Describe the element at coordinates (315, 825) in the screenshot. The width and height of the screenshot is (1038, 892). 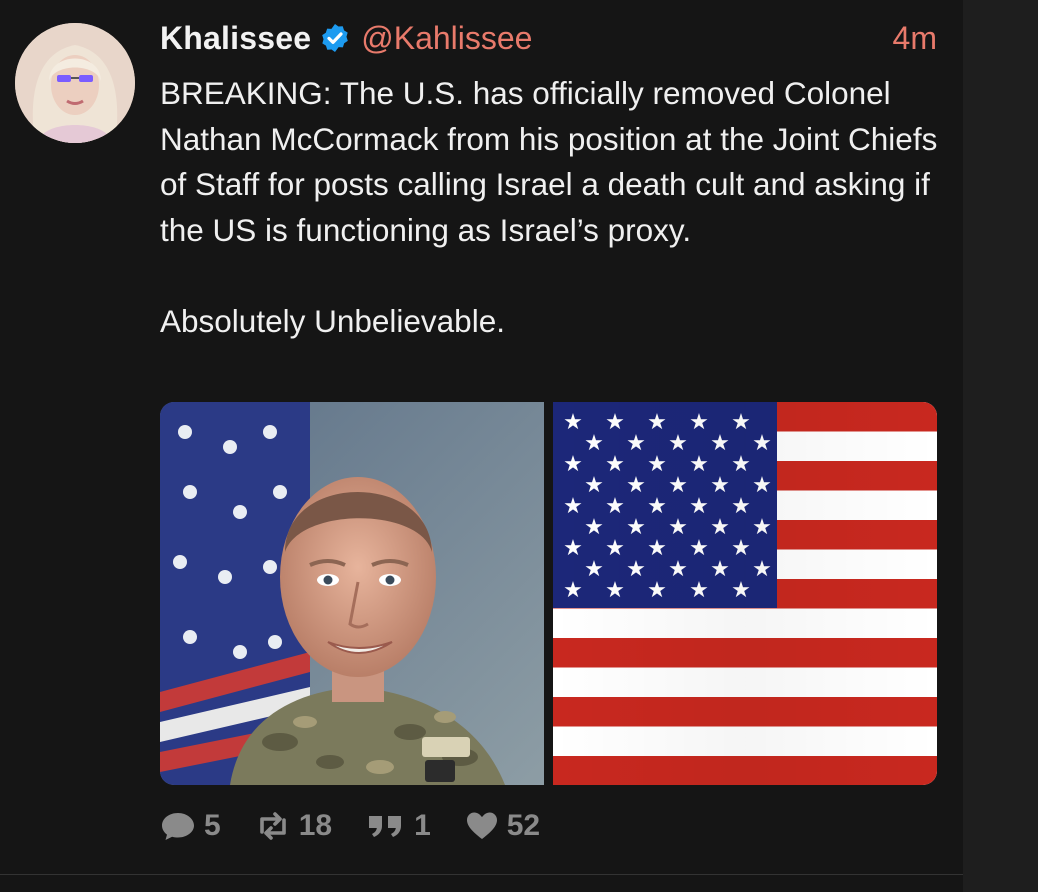
I see `repost-count: 18` at that location.